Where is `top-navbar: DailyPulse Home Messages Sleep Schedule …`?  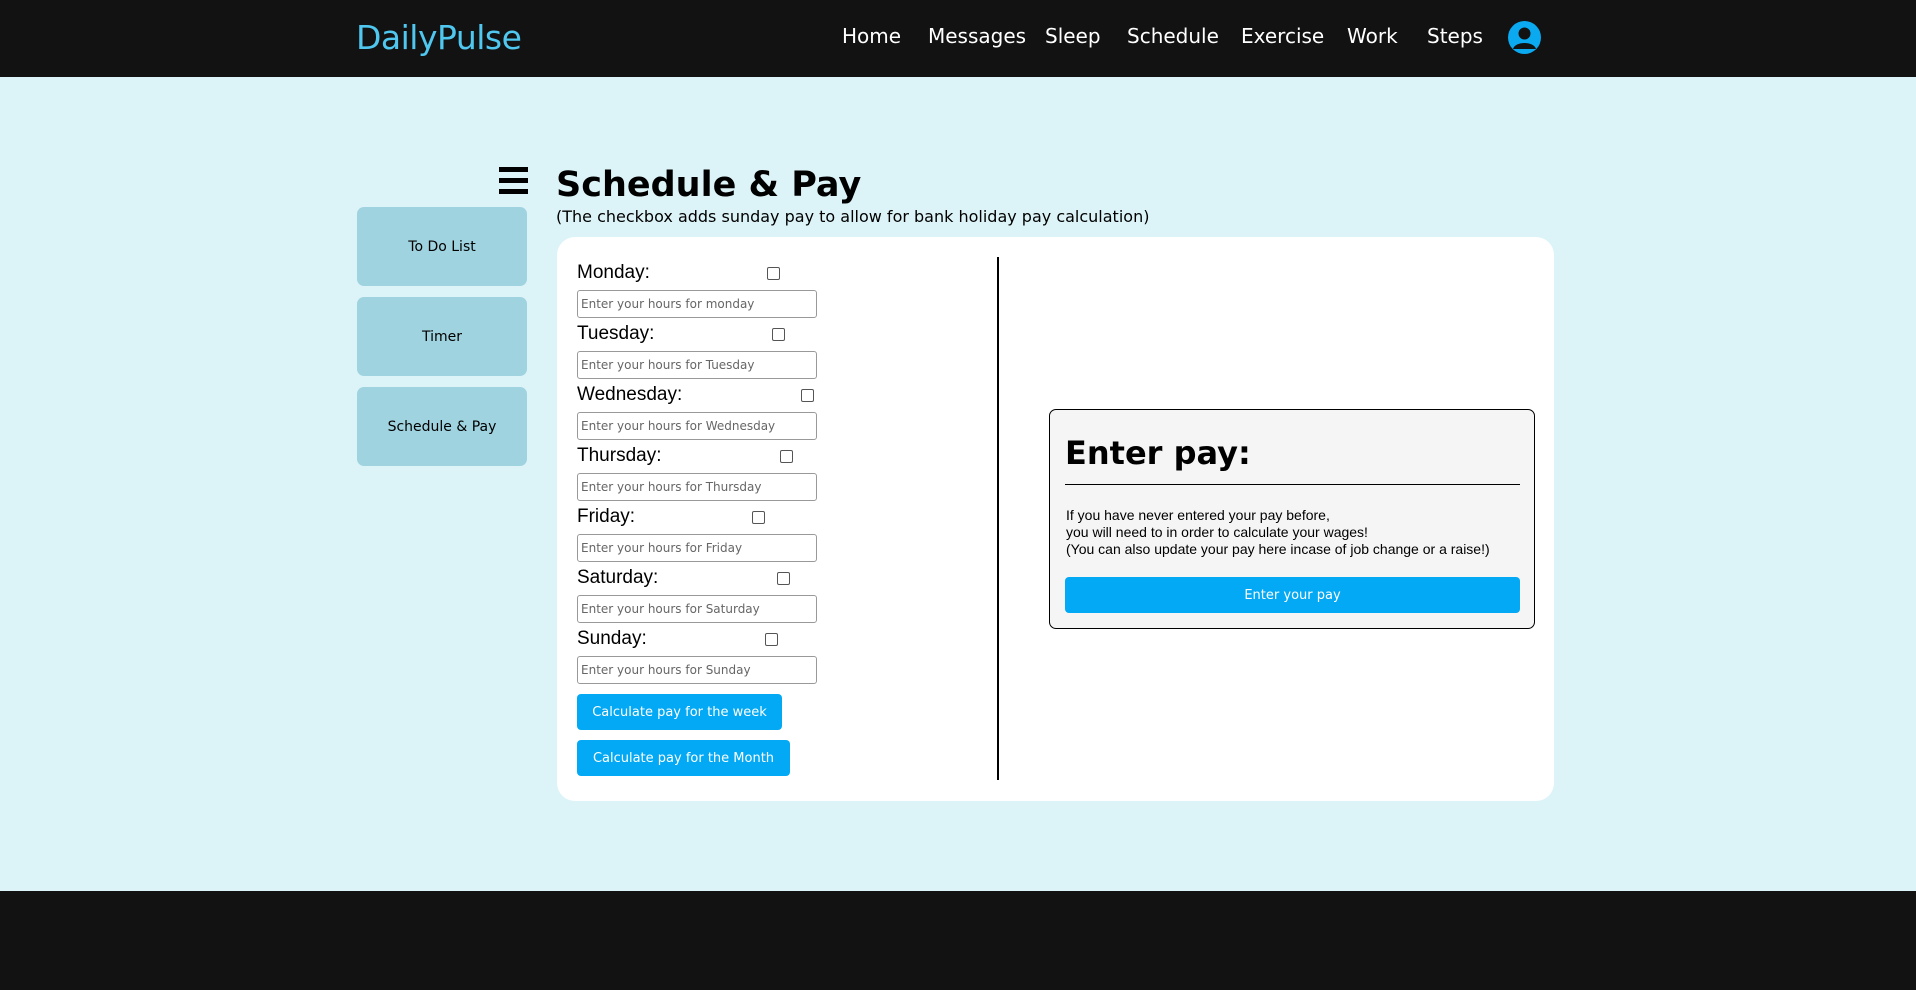
top-navbar: DailyPulse Home Messages Sleep Schedule … is located at coordinates (958, 38).